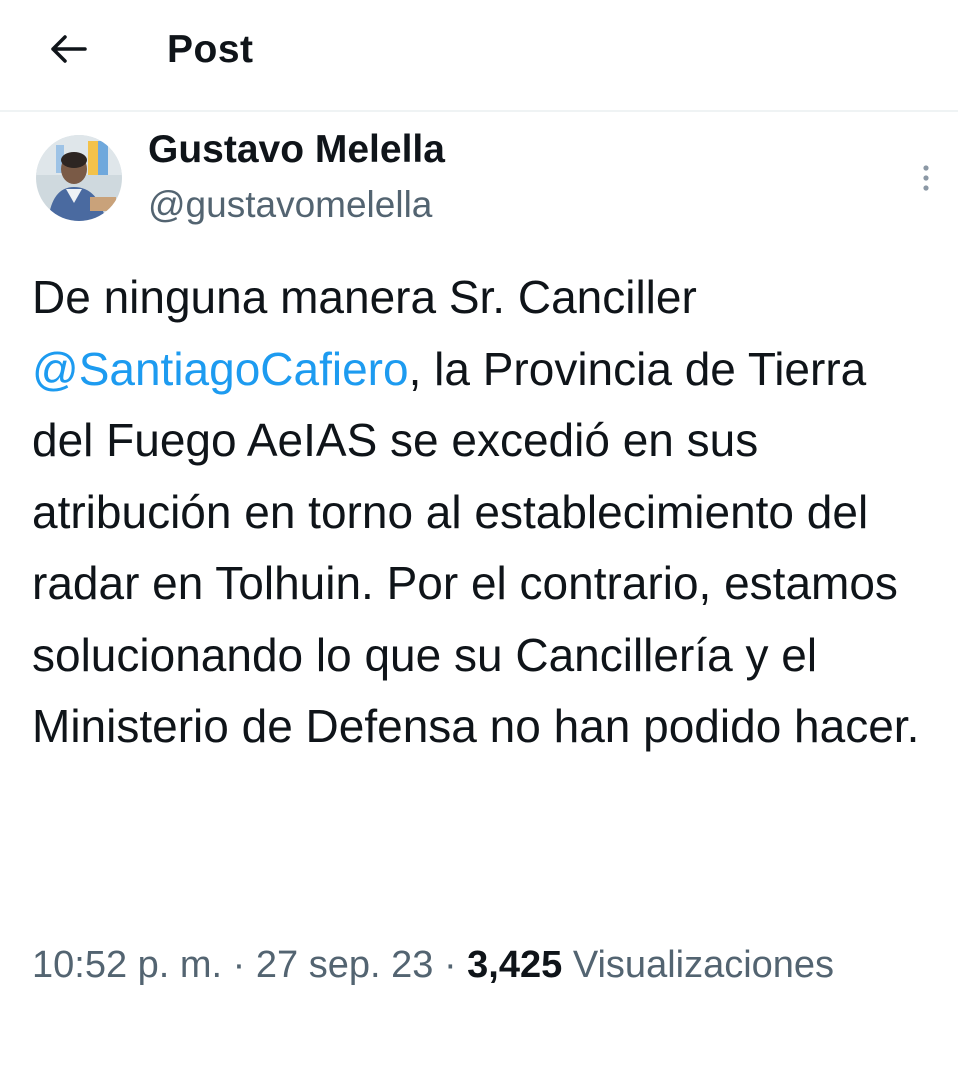 The image size is (958, 1075). I want to click on views-count: 3,425, so click(515, 965).